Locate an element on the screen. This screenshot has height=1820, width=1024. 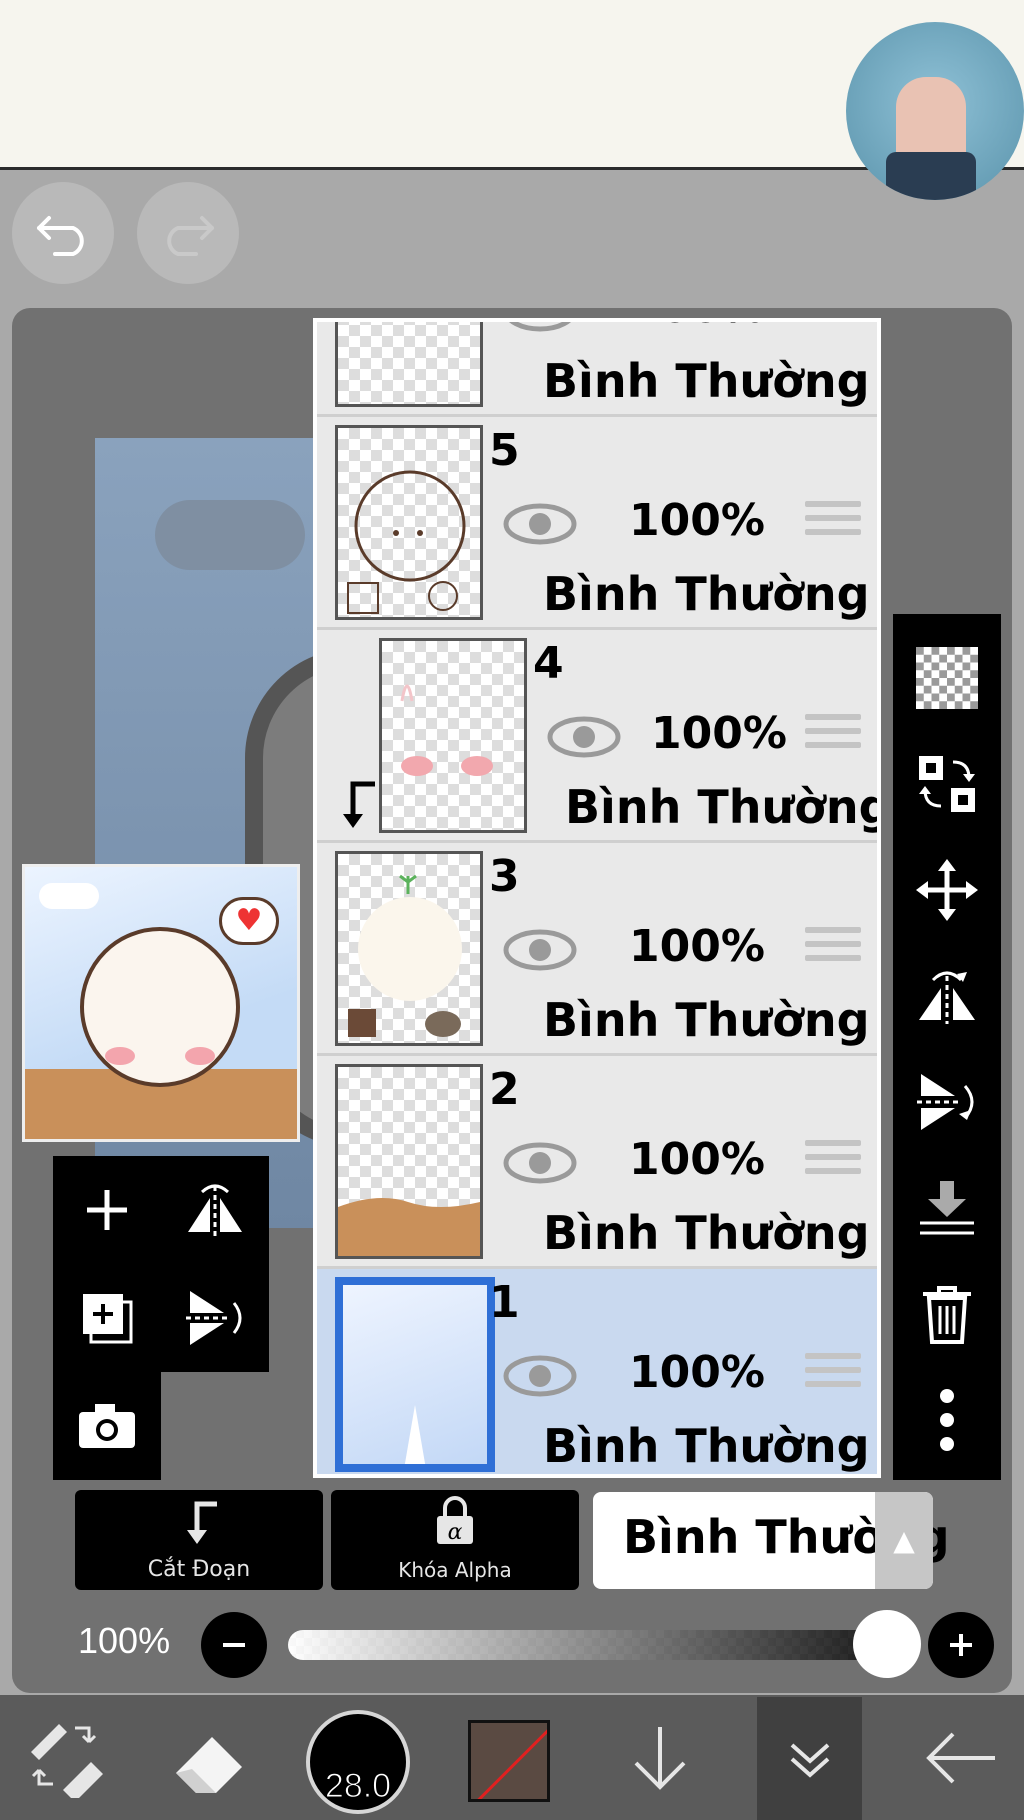
layer-row-3: 3 100% Bình Thường is located at coordinates (597, 949).